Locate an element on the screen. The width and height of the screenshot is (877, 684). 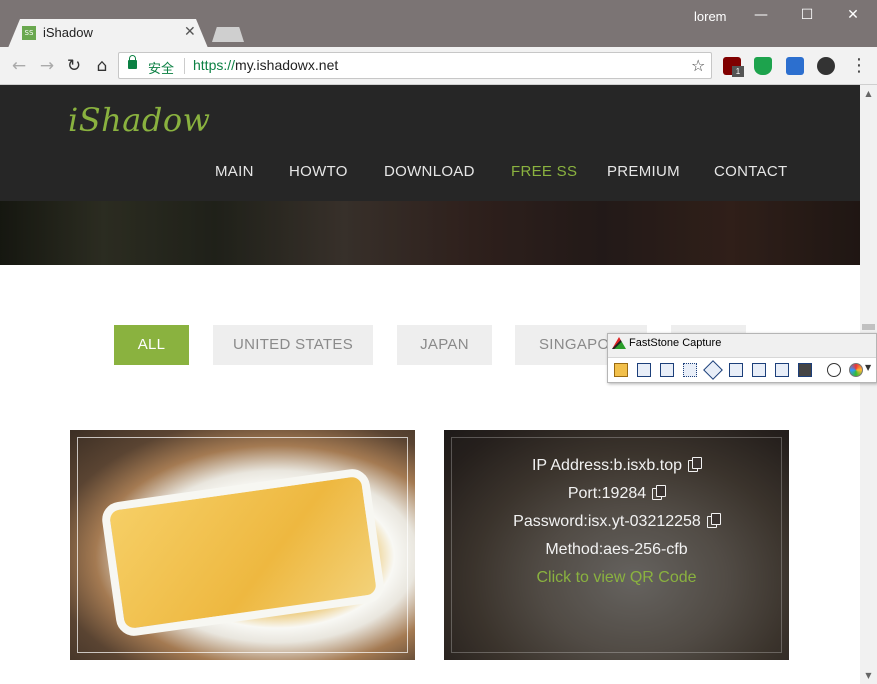
food-image-card is located at coordinates (242, 545).